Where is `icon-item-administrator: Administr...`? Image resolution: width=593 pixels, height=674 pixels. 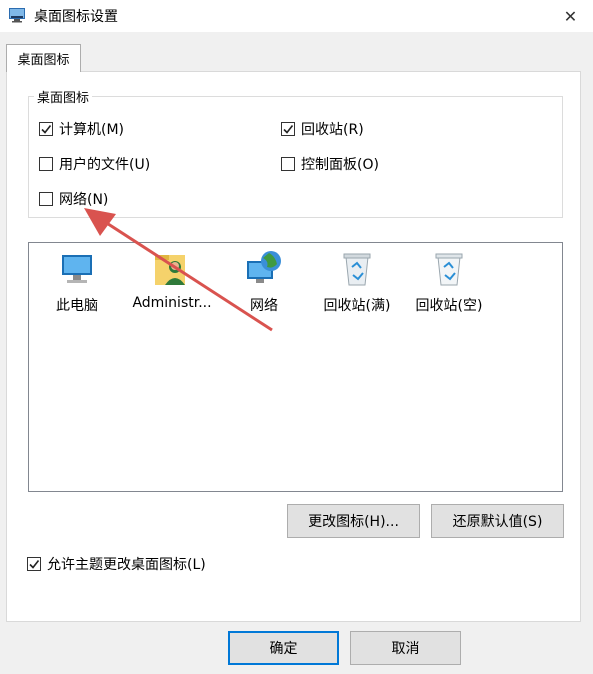 icon-item-administrator: Administr... is located at coordinates (172, 277).